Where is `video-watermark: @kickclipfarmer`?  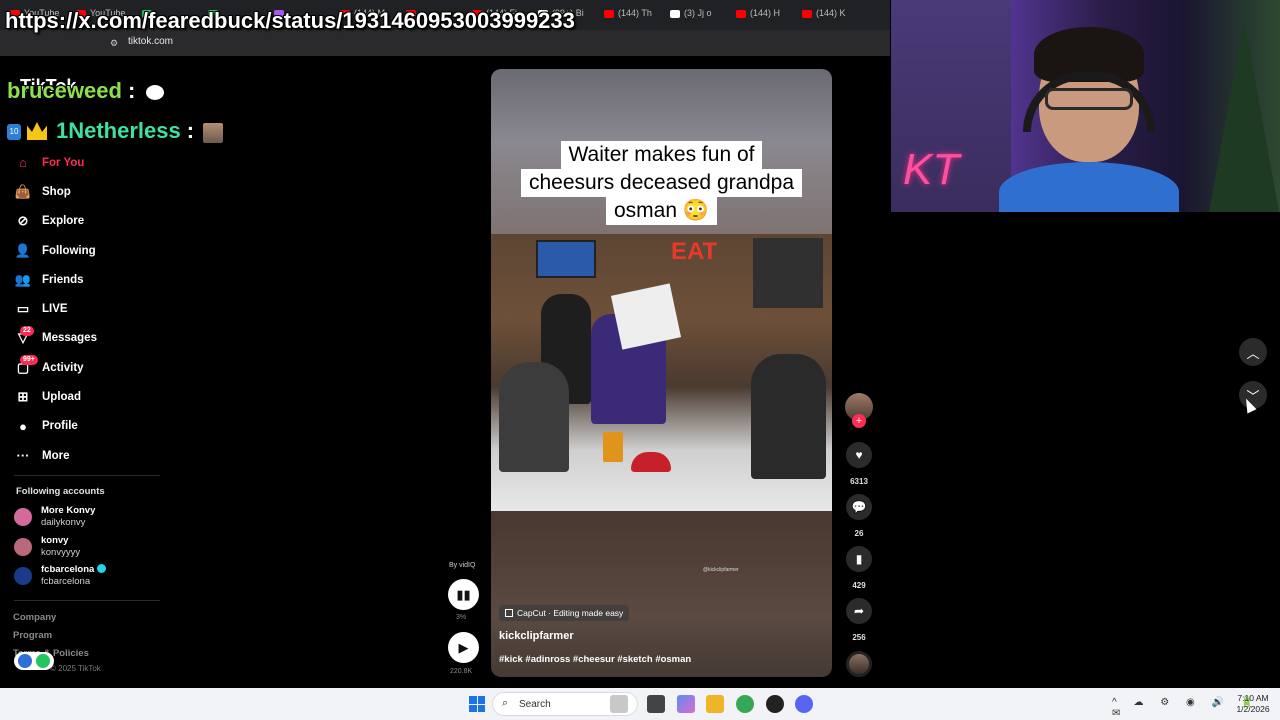 video-watermark: @kickclipfarmer is located at coordinates (721, 570).